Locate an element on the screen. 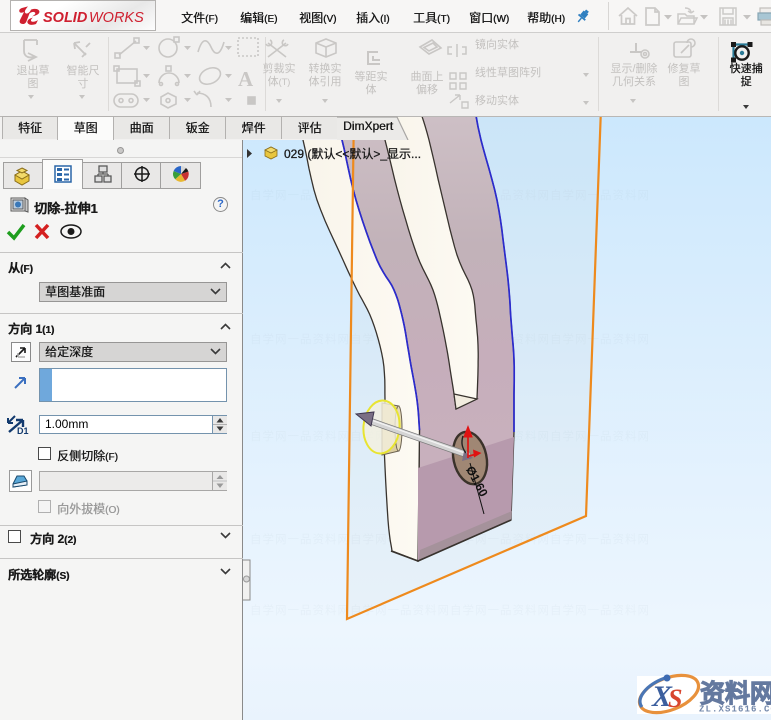 This screenshot has width=771, height=720. svg-text:自学网一品资料网自学网一品资料网自学网一品资料网自学网一品资: 自学网一品资料网自学网一品资料网自学网一品资料网自学网一品资料网 is located at coordinates (450, 610).